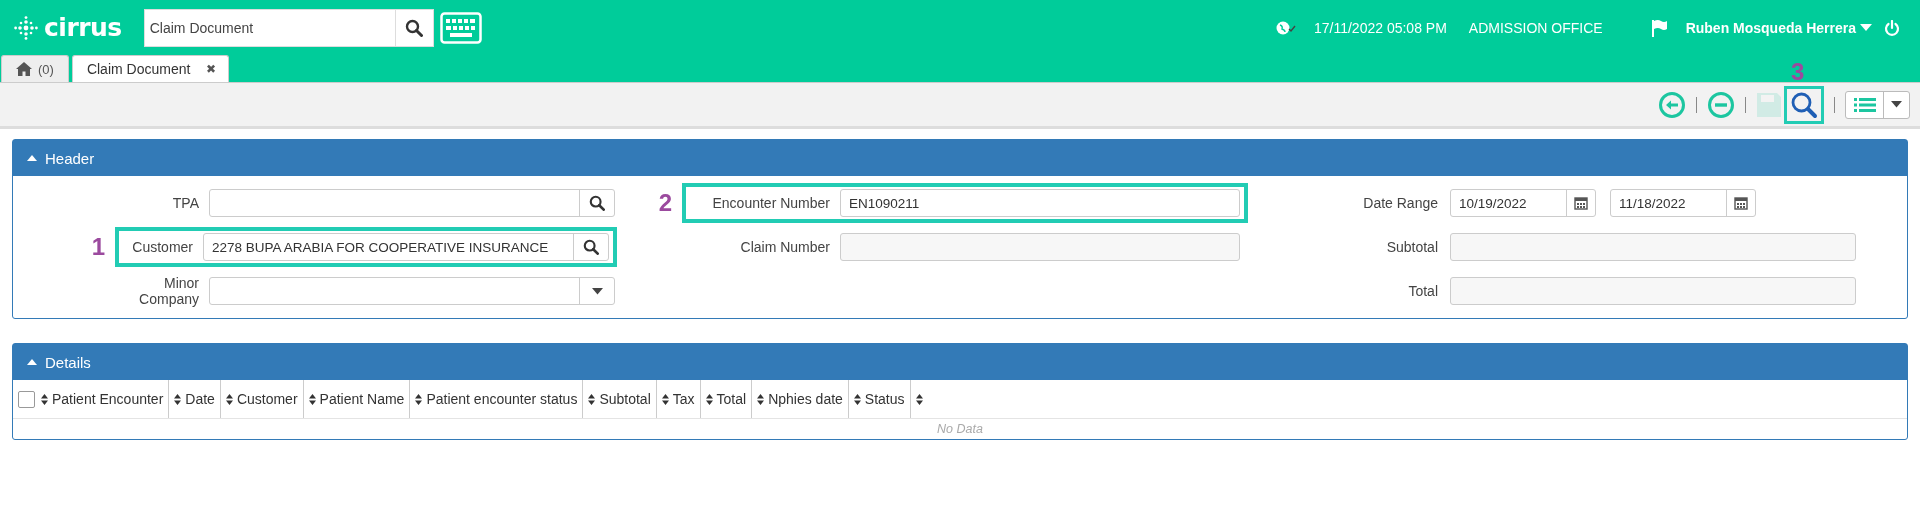 This screenshot has width=1920, height=506. Describe the element at coordinates (1523, 203) in the screenshot. I see `date-field: 10/19/2022` at that location.